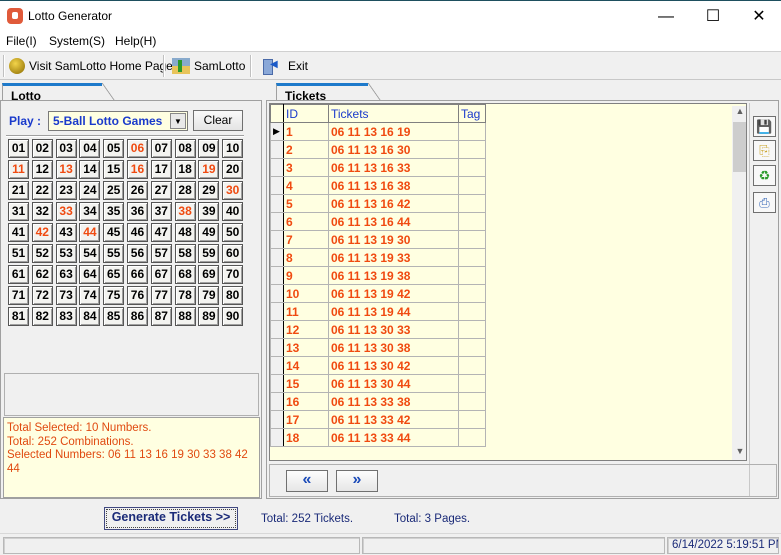 This screenshot has height=555, width=781. Describe the element at coordinates (90, 211) in the screenshot. I see `number-button: 34` at that location.